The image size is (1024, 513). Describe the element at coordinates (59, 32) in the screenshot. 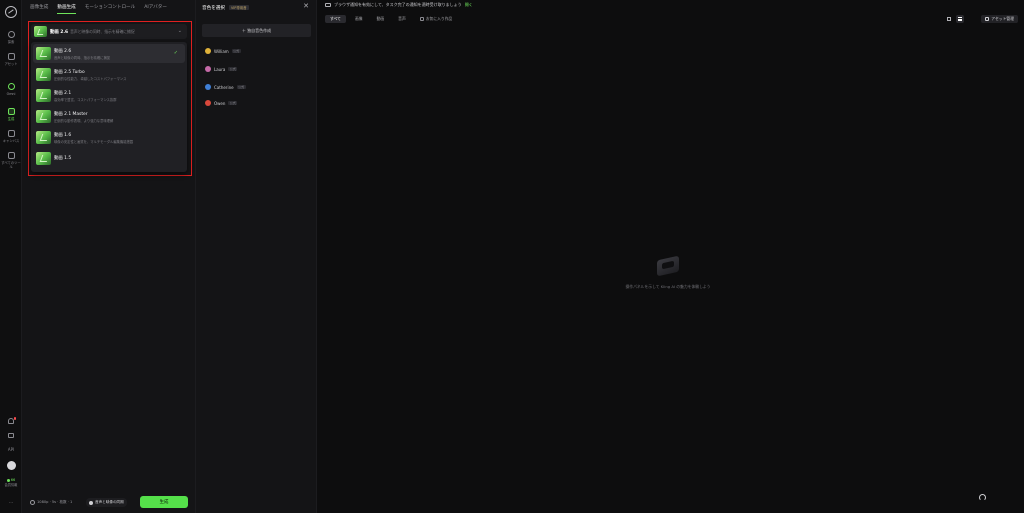

I see `selected-model-name: 動画 2.6` at that location.